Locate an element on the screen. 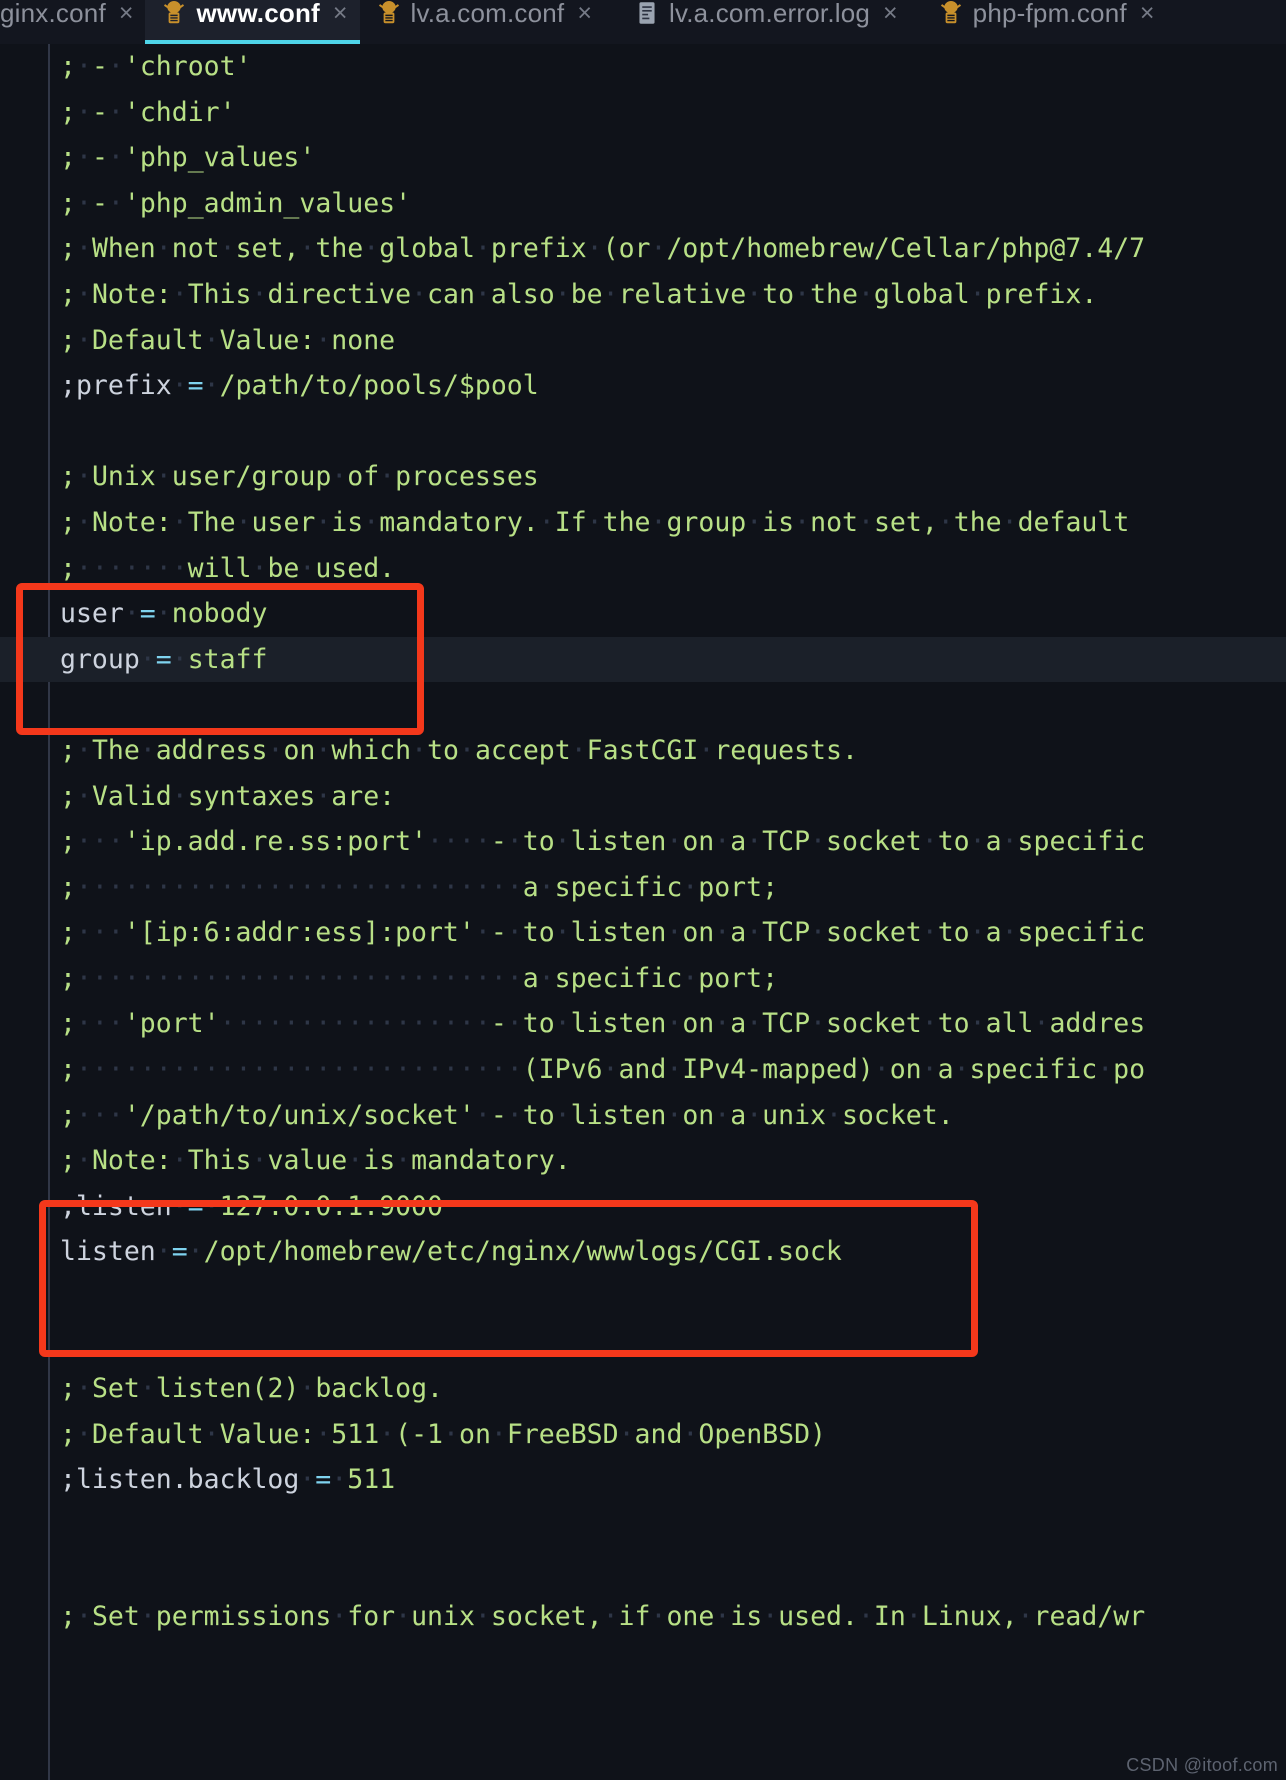 Image resolution: width=1286 pixels, height=1780 pixels. code-token: for is located at coordinates (371, 1617).